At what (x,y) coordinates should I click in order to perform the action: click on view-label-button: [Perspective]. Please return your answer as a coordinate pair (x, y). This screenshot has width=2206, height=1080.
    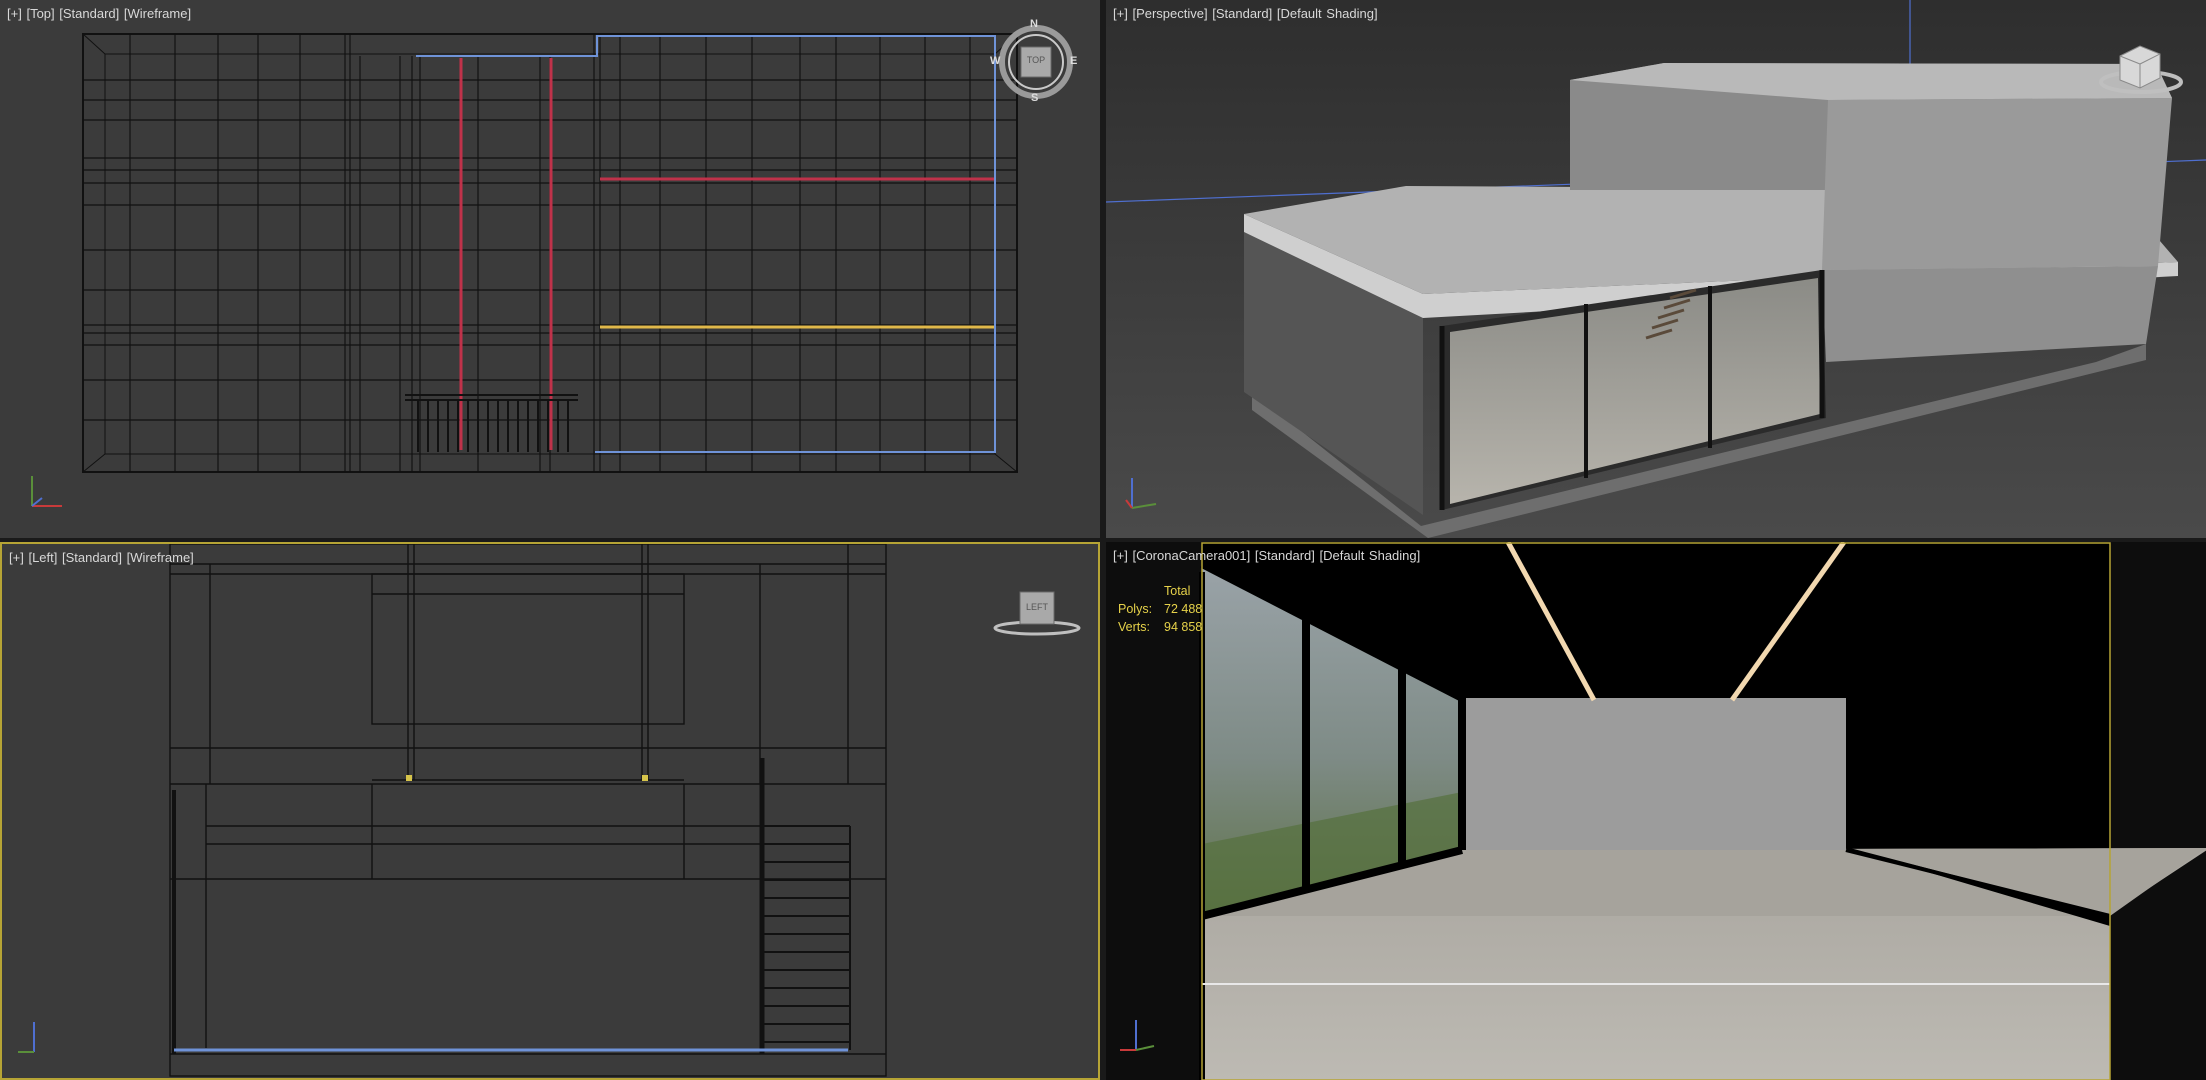
    Looking at the image, I should click on (1169, 13).